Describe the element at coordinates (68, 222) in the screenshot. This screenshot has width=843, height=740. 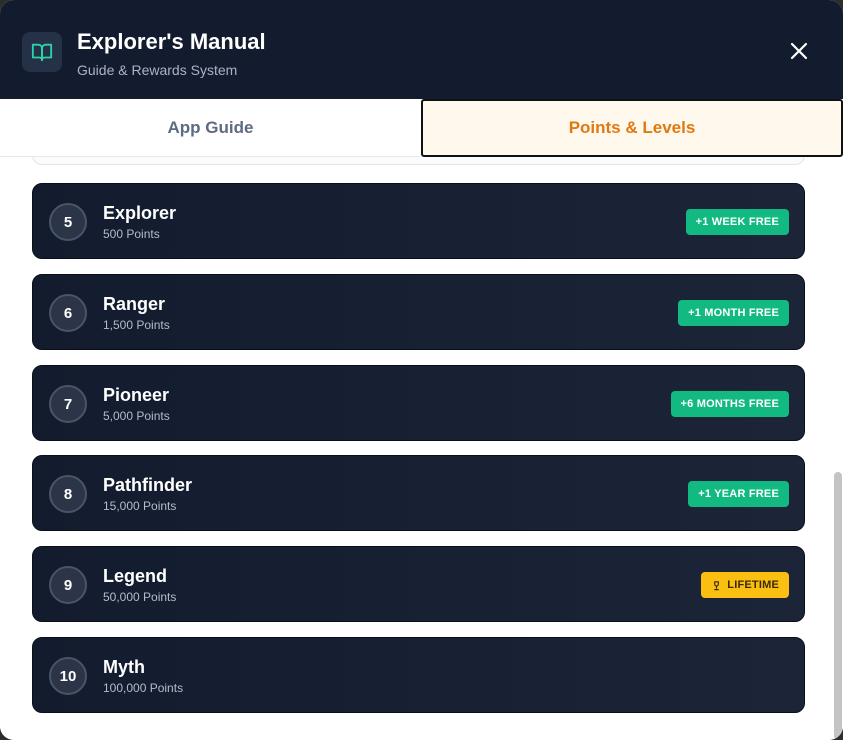
I see `level-number-badge: 5` at that location.